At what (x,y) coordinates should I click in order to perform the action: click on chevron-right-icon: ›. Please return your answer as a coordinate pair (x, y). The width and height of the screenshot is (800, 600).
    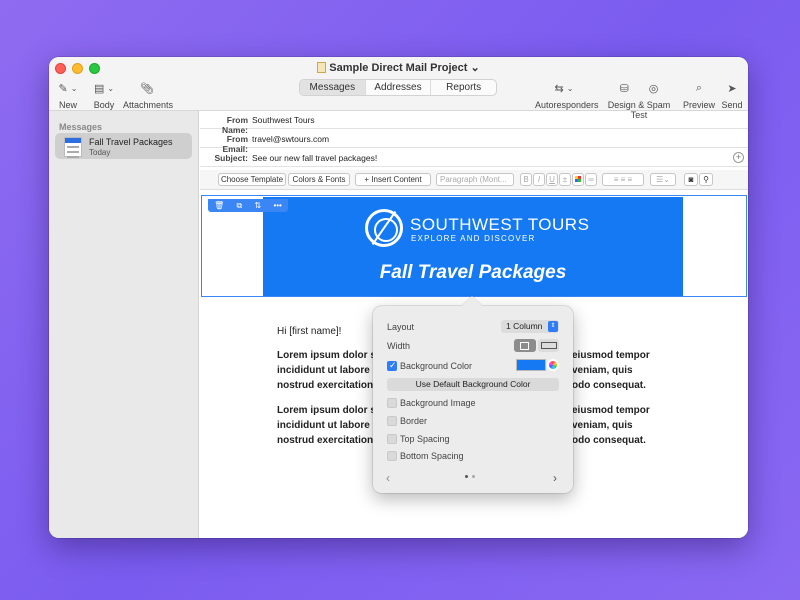
    Looking at the image, I should click on (555, 478).